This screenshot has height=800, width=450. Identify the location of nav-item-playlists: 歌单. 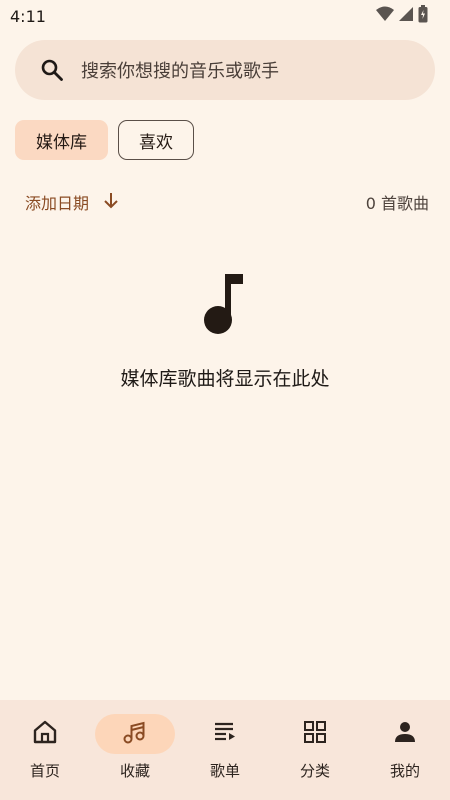
(225, 750).